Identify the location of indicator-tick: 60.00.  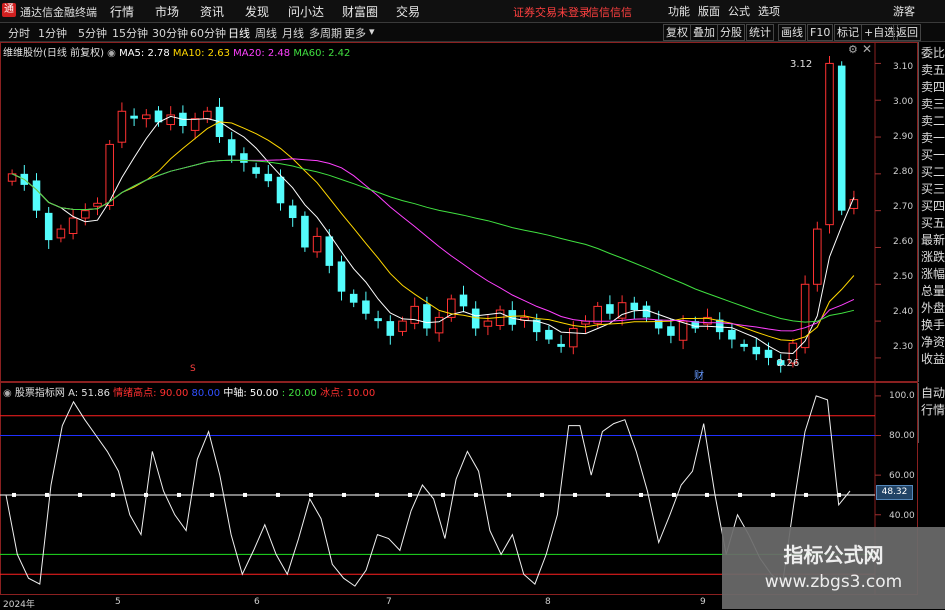
(902, 476).